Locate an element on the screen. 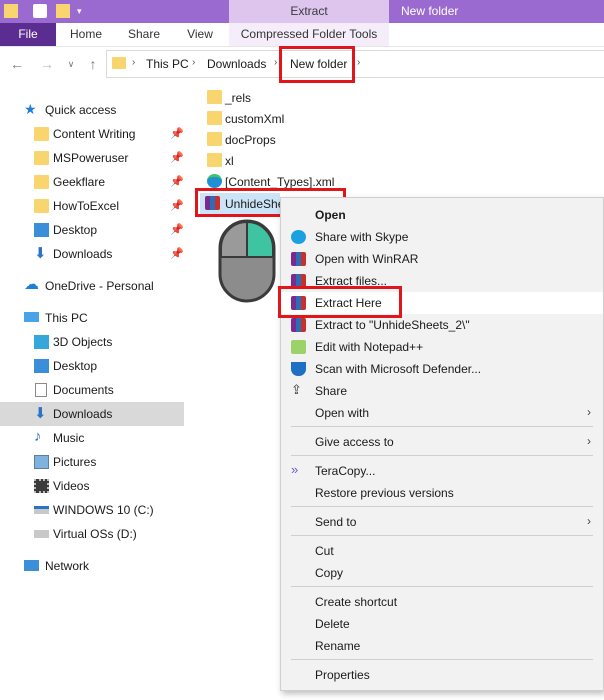 The image size is (604, 700). menu-item-restore-previous-versions: Restore previous versions is located at coordinates (442, 493).